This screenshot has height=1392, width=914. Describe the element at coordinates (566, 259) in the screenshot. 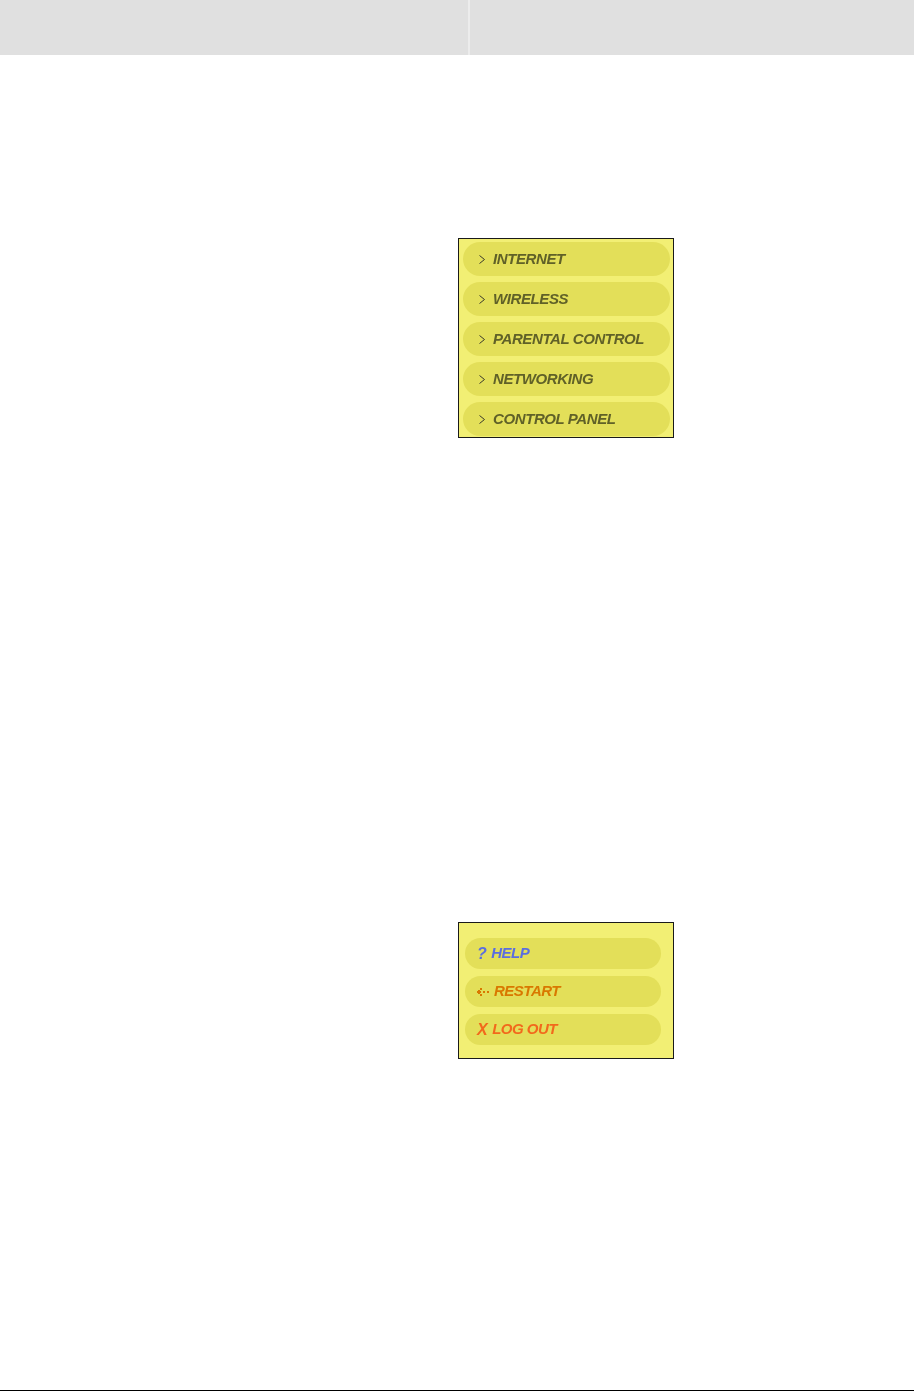

I see `menu-item: INTERNET` at that location.